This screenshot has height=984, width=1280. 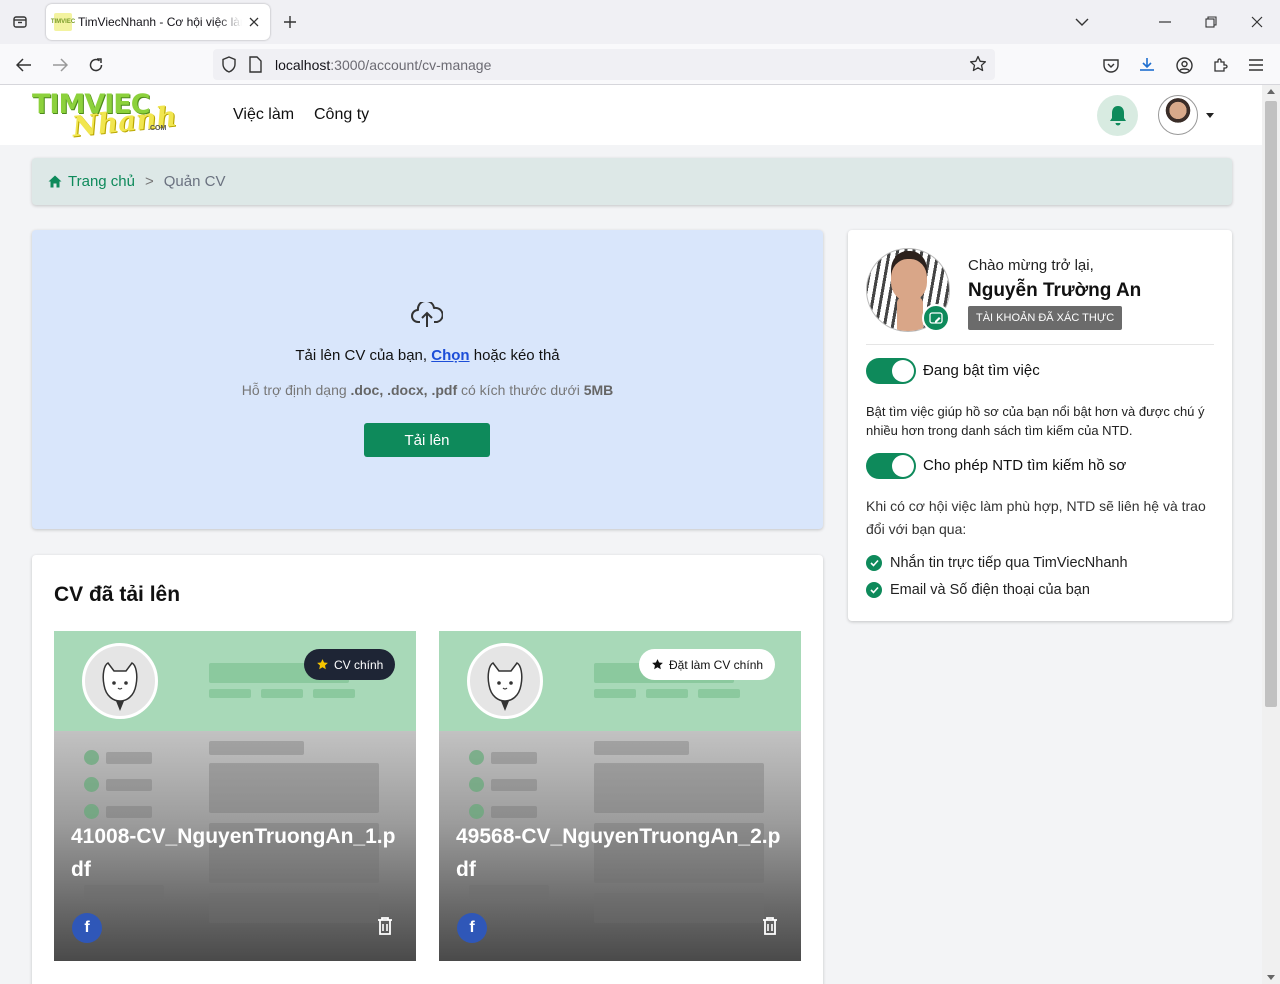 I want to click on breadcrumb-home: Trang chủ, so click(x=91, y=181).